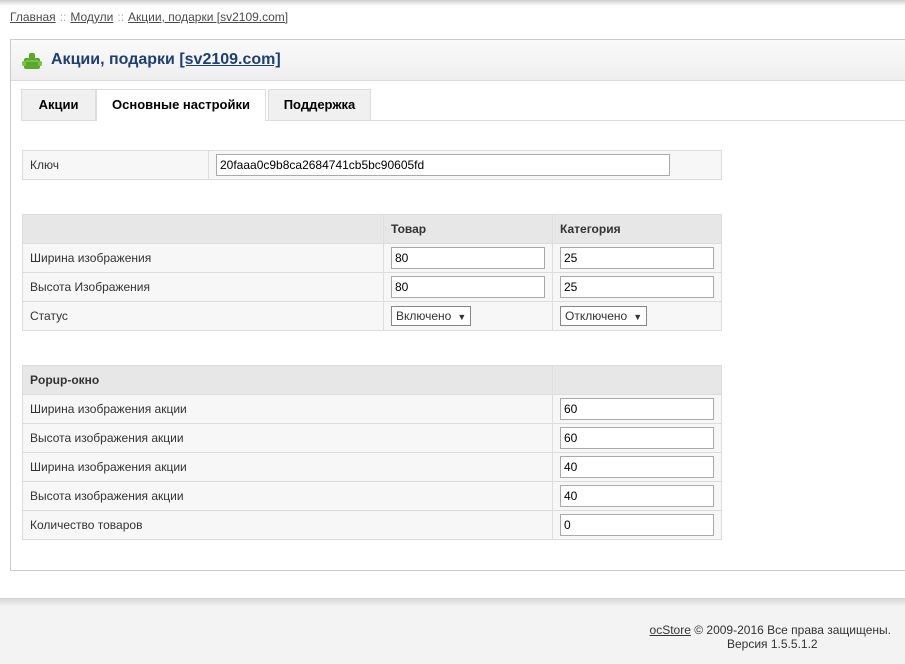 This screenshot has height=664, width=905. I want to click on product-status-select: Включено ▼, so click(431, 316).